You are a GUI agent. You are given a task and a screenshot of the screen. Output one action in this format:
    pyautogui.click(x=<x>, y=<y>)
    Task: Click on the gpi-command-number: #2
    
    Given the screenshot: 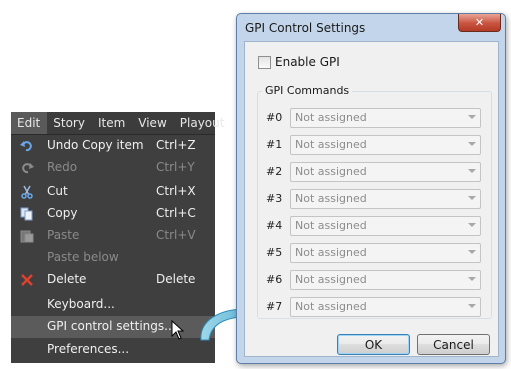 What is the action you would take?
    pyautogui.click(x=274, y=171)
    